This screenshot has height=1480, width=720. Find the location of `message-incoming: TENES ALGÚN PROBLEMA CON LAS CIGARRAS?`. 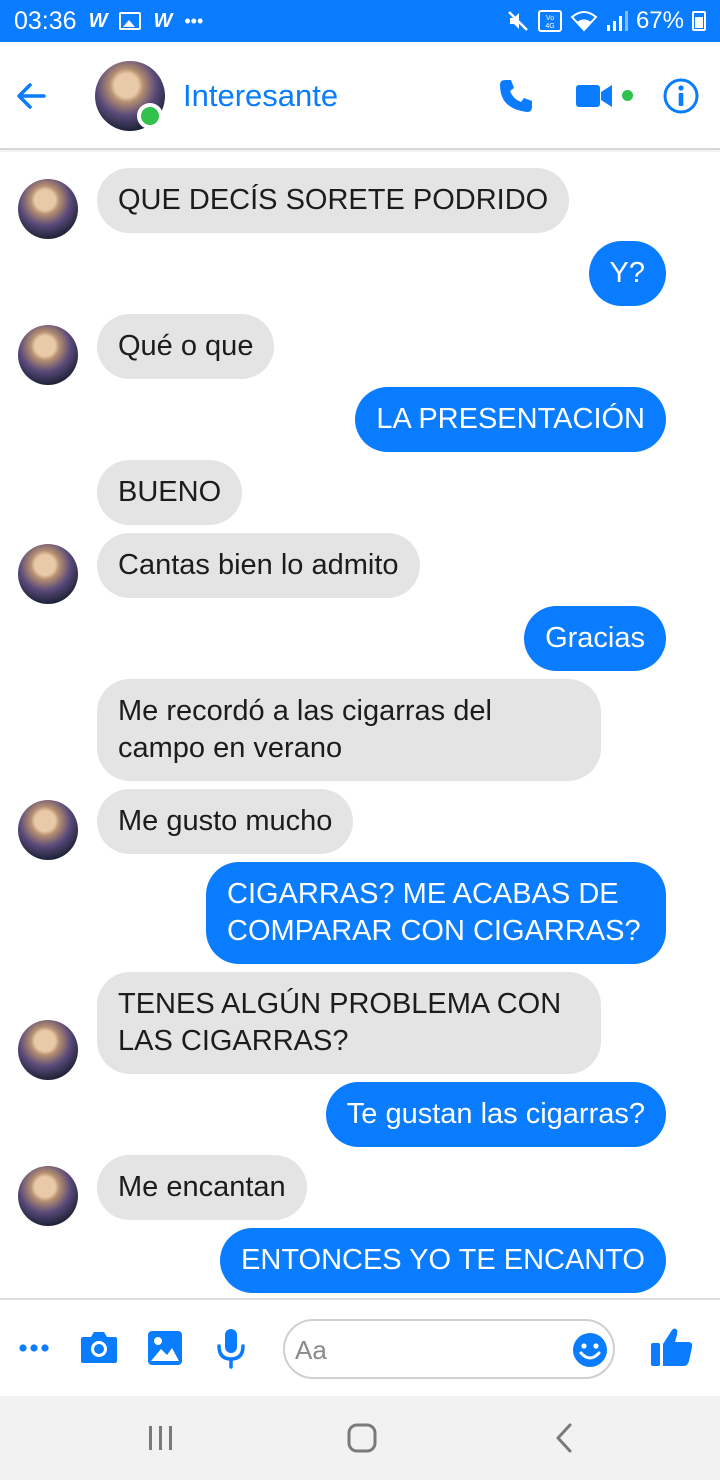

message-incoming: TENES ALGÚN PROBLEMA CON LAS CIGARRAS? is located at coordinates (349, 1023).